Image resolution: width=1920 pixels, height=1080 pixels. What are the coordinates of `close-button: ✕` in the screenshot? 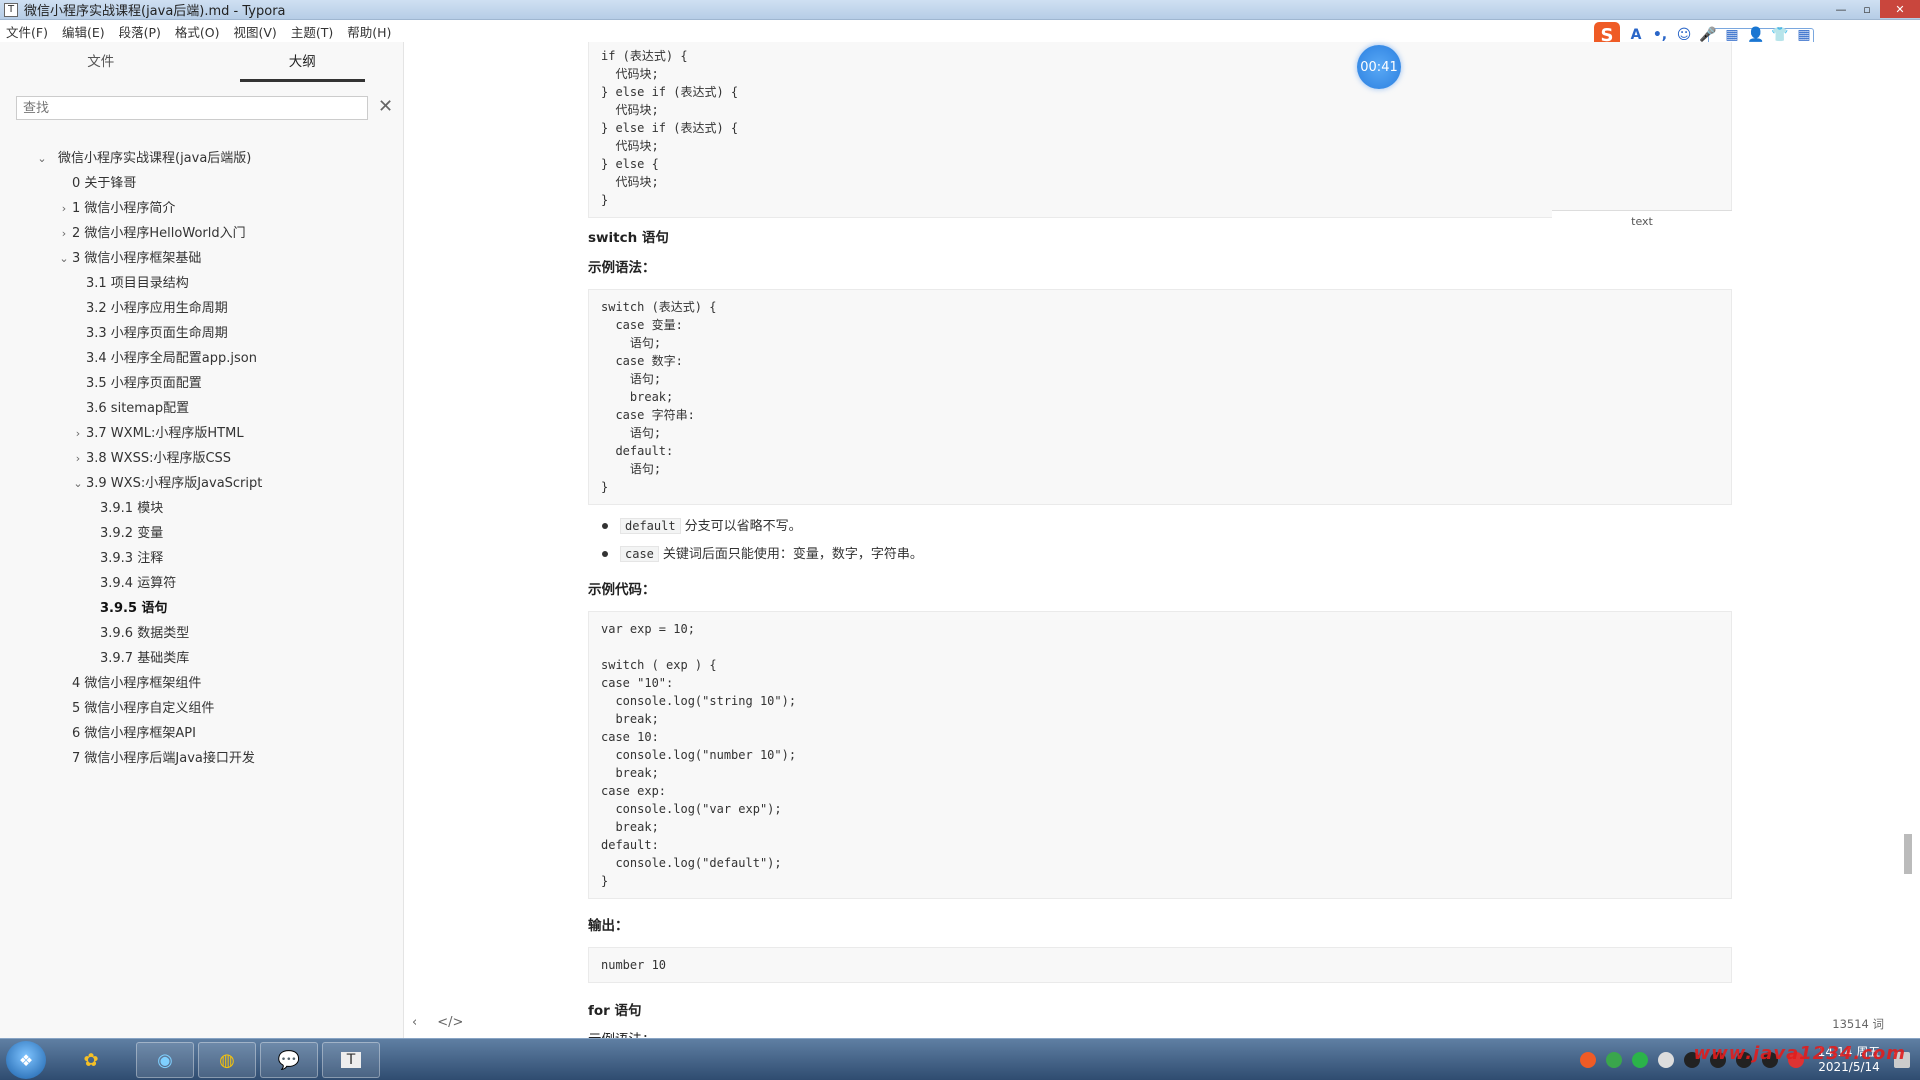 It's located at (1900, 9).